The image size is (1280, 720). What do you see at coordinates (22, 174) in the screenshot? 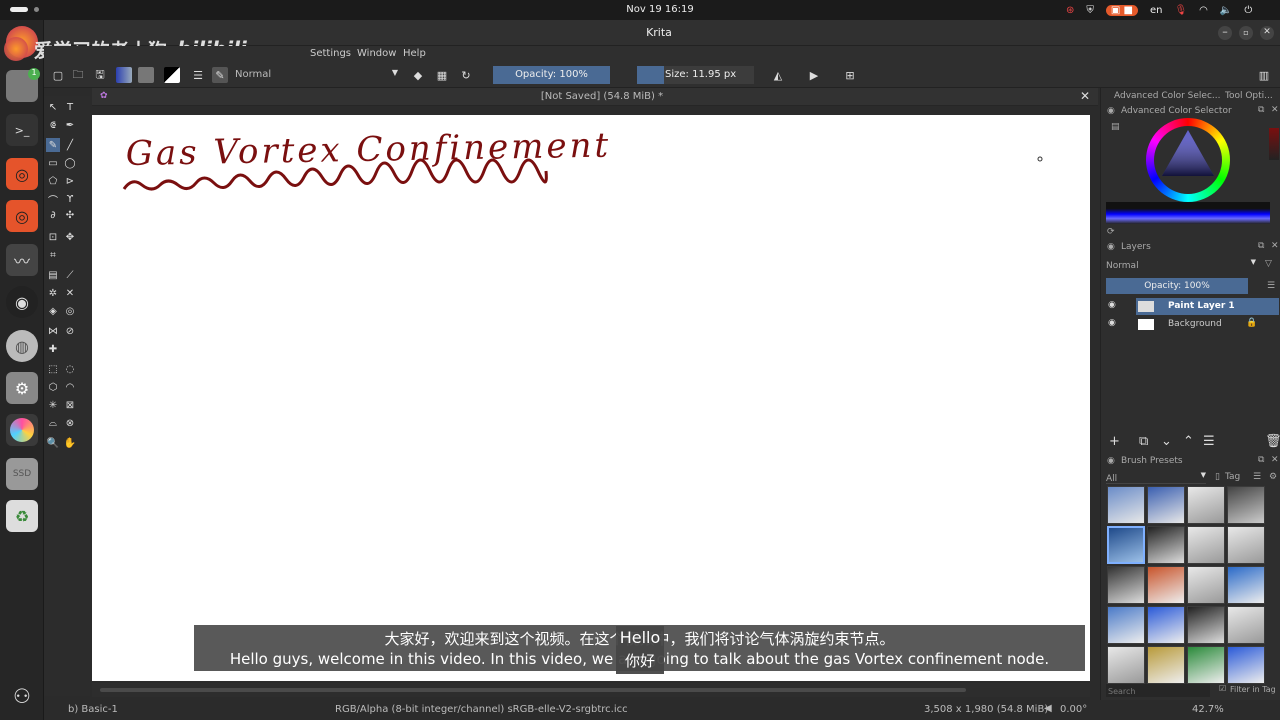
I see `houdini-icon: ◎` at bounding box center [22, 174].